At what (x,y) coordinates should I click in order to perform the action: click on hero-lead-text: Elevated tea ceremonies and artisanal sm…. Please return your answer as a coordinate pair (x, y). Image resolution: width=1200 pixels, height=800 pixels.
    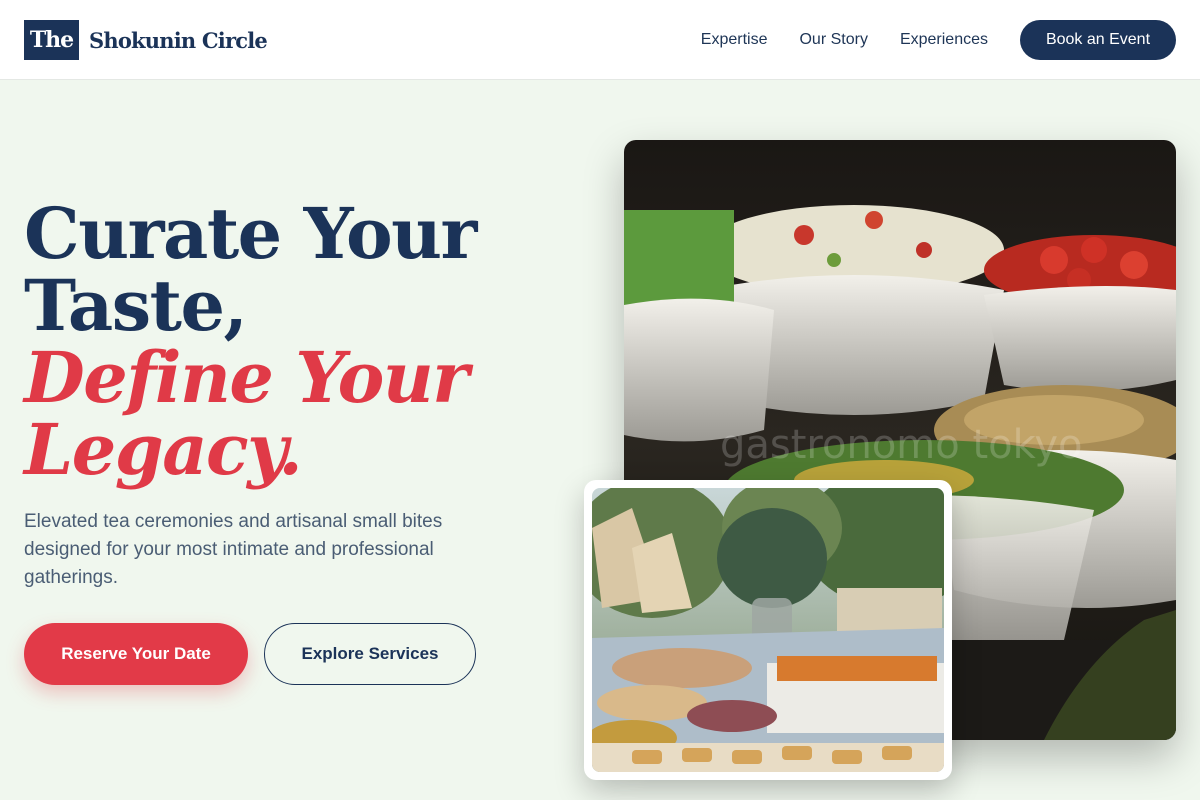
    Looking at the image, I should click on (233, 549).